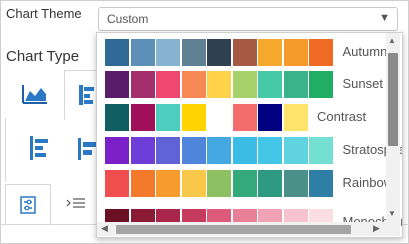  I want to click on format-tab, so click(28, 205).